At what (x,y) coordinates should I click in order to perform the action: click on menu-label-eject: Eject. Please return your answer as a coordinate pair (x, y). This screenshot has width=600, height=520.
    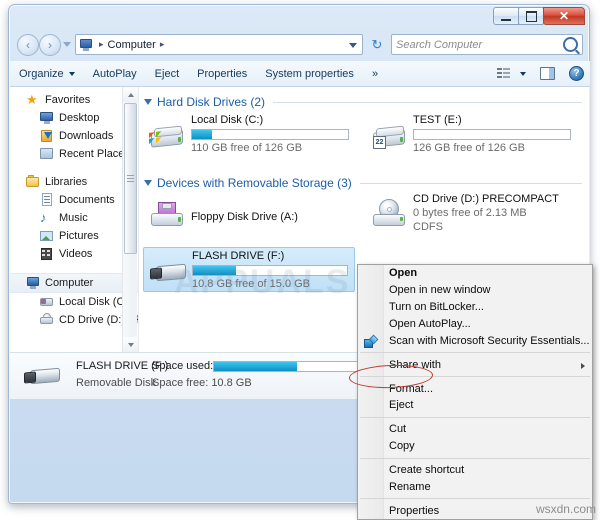
    Looking at the image, I should click on (401, 405).